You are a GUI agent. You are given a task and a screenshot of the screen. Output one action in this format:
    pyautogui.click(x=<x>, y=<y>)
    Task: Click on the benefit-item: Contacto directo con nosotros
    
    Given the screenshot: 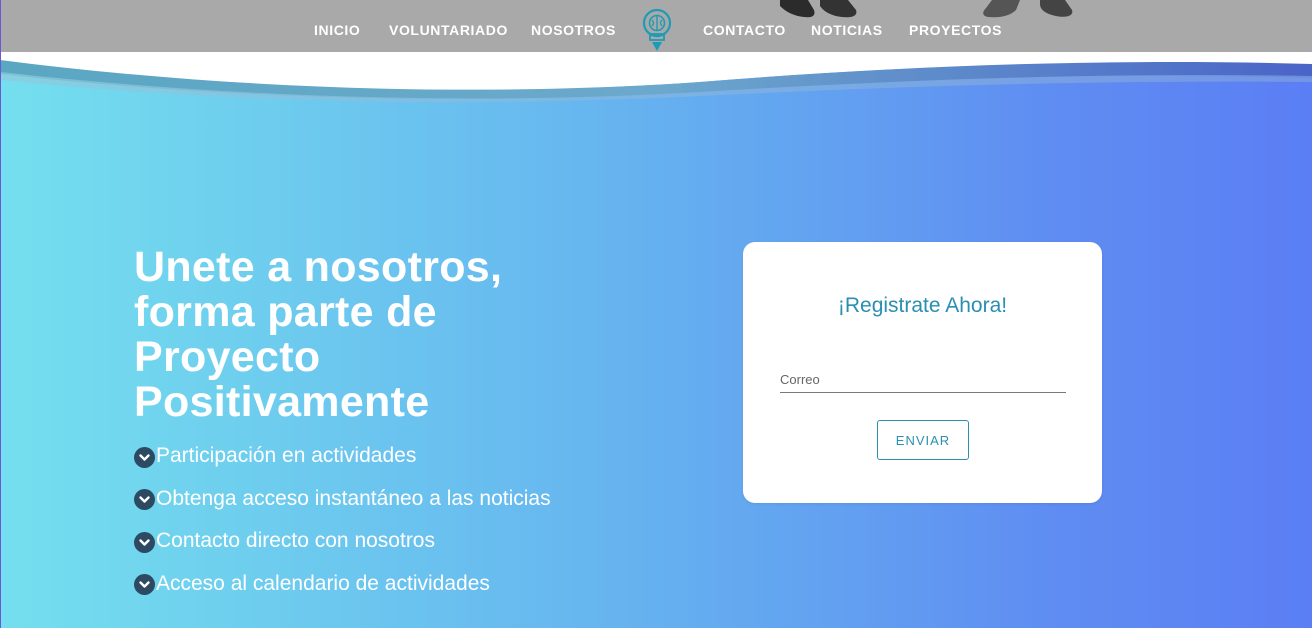 What is the action you would take?
    pyautogui.click(x=342, y=541)
    